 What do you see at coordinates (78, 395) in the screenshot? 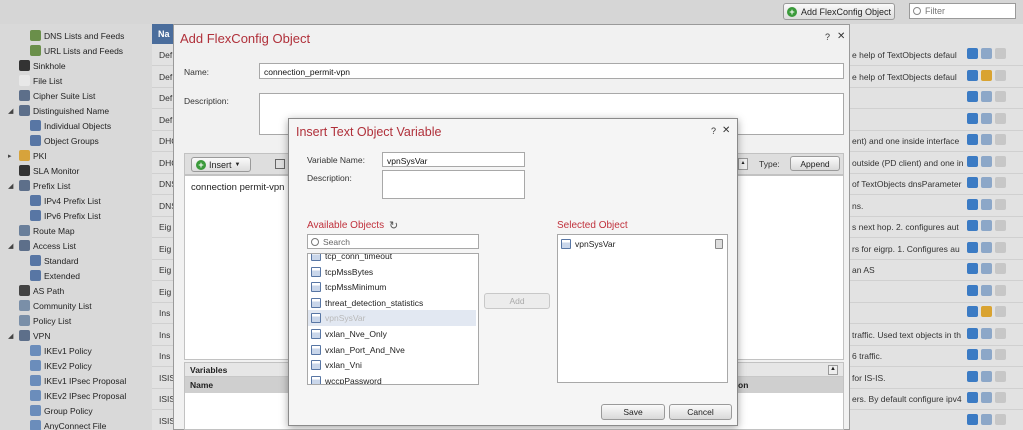
I see `sidebar-item: IKEv2 IPsec Proposal` at bounding box center [78, 395].